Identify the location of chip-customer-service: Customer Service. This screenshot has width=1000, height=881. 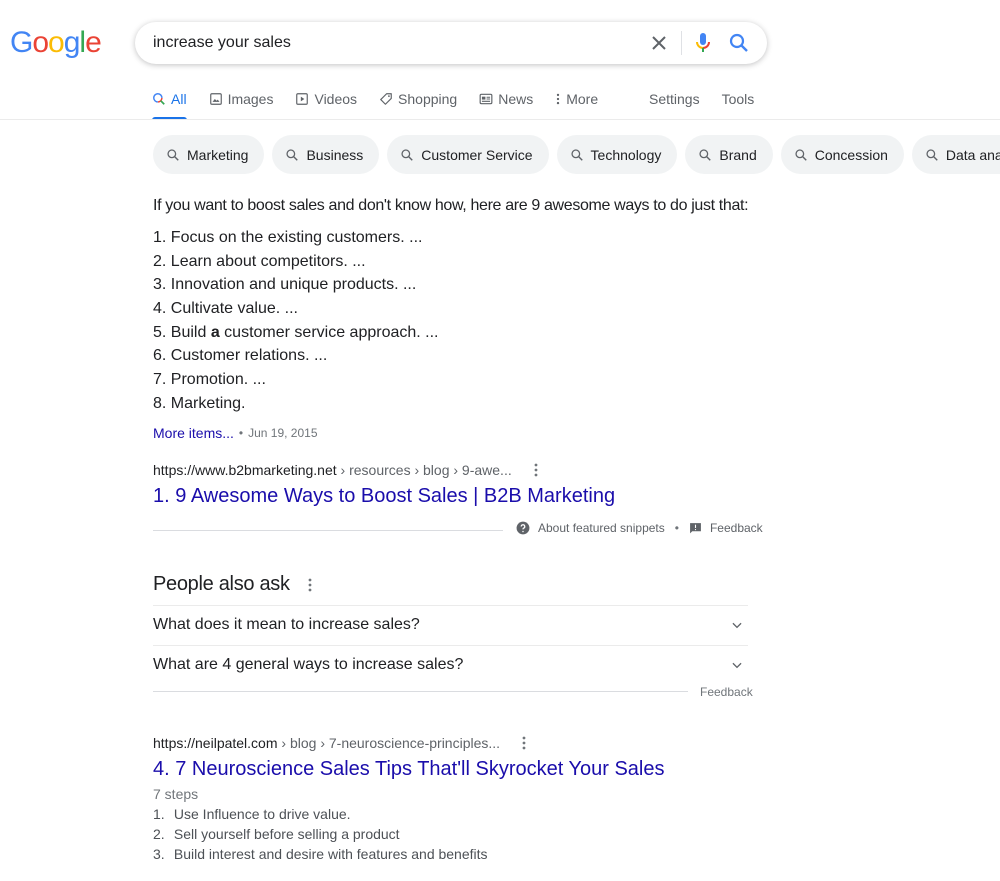
(468, 154).